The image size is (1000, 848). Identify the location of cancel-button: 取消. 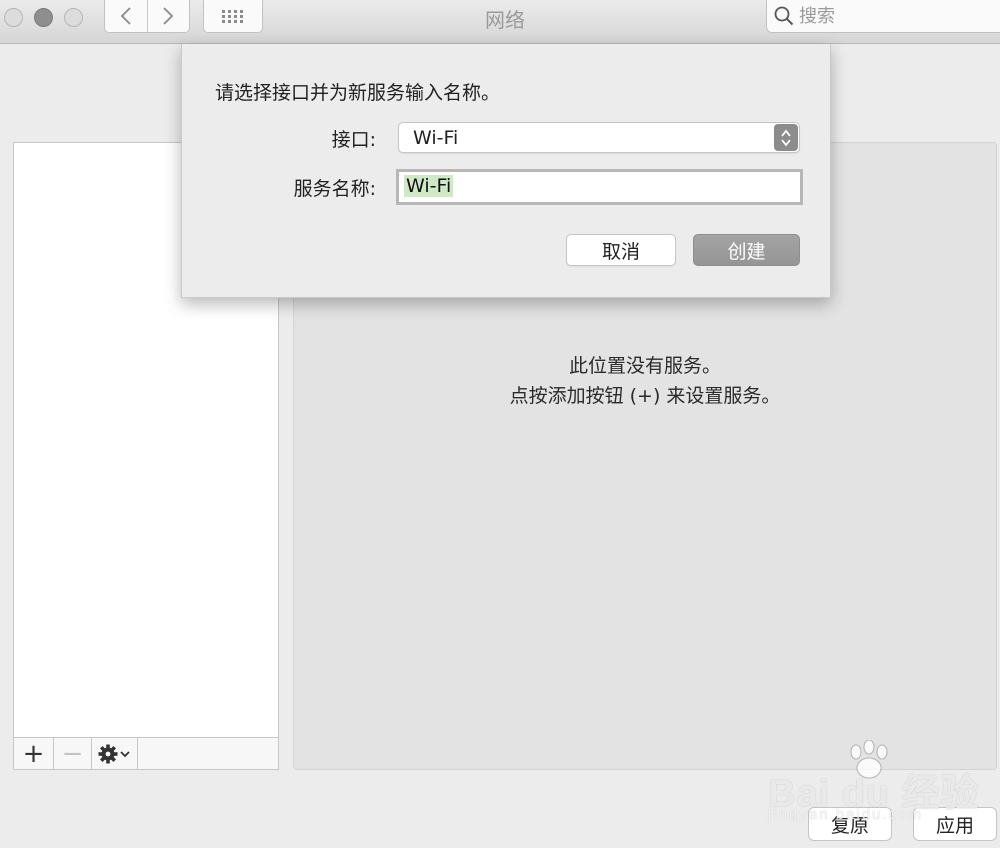
(621, 250).